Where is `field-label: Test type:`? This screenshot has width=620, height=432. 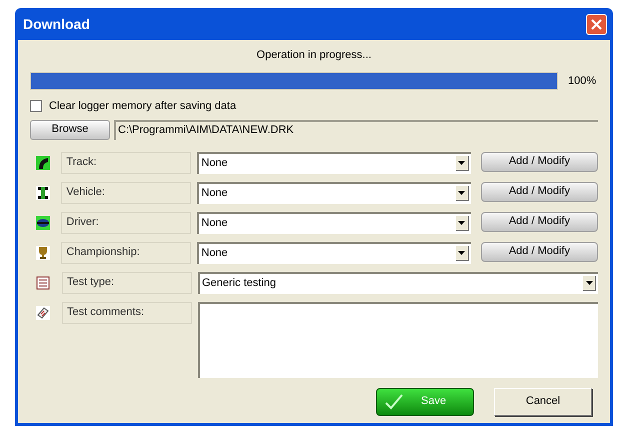
field-label: Test type: is located at coordinates (127, 283).